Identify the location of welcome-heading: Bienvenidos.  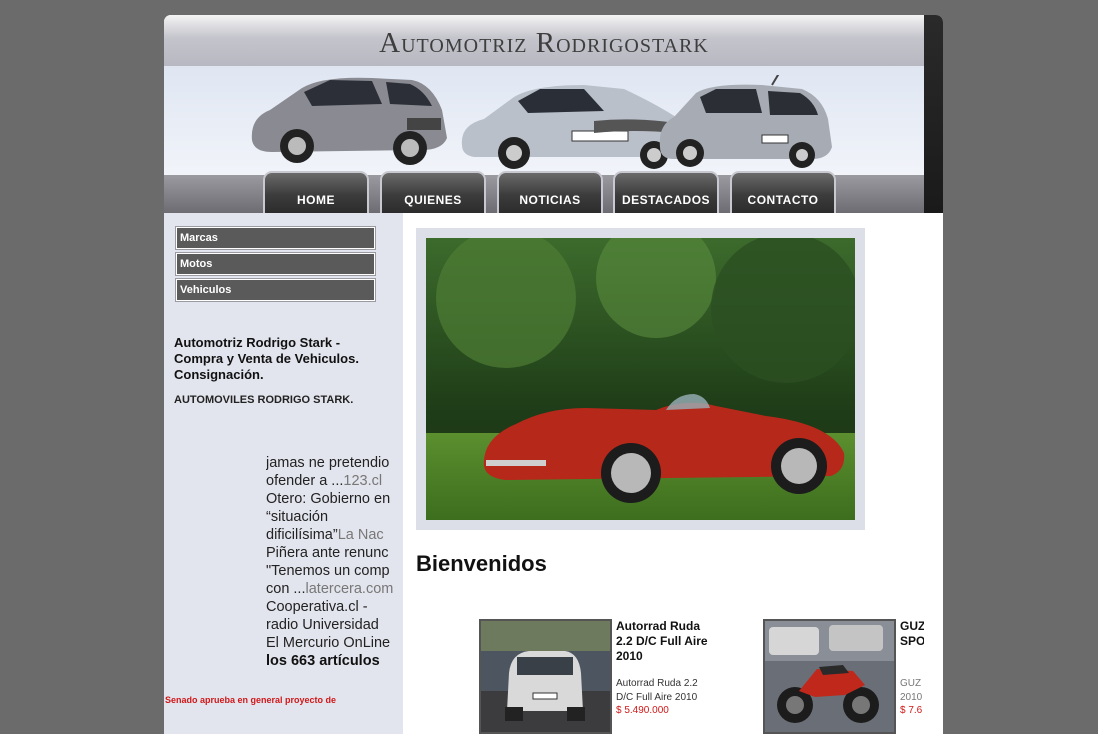
(481, 563).